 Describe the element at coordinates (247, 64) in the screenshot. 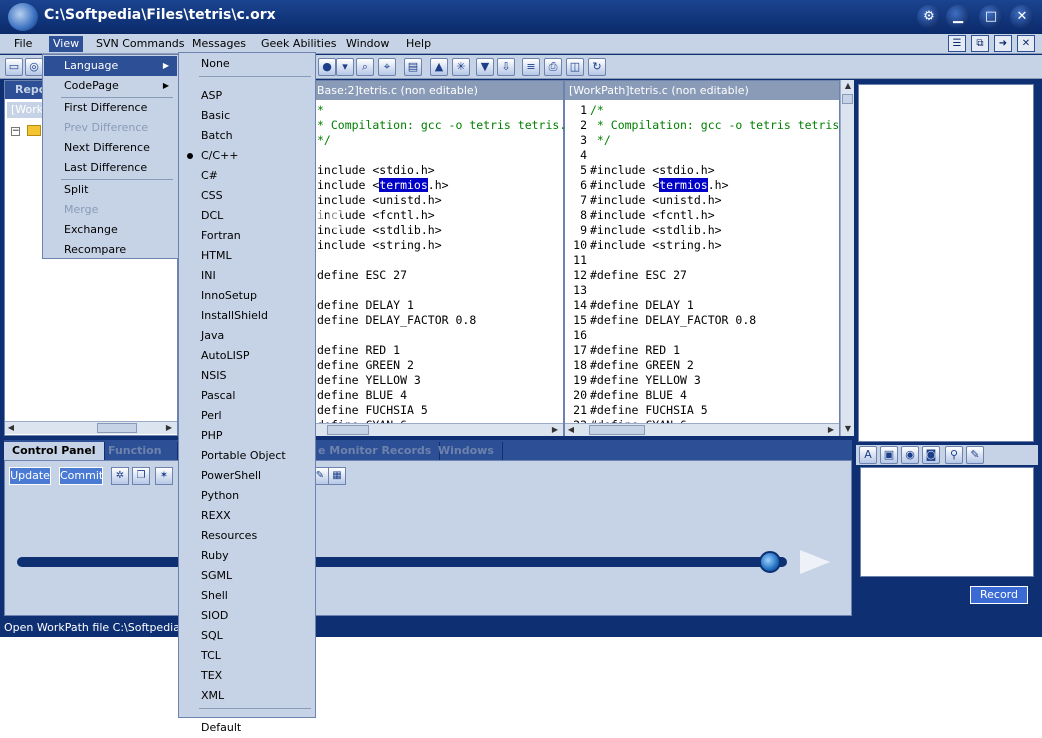

I see `language-option-none: None` at that location.